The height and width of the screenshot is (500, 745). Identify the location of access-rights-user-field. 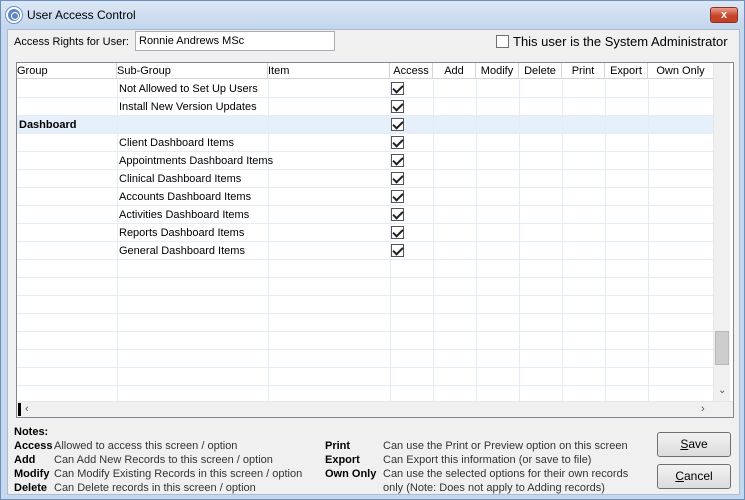
(235, 41).